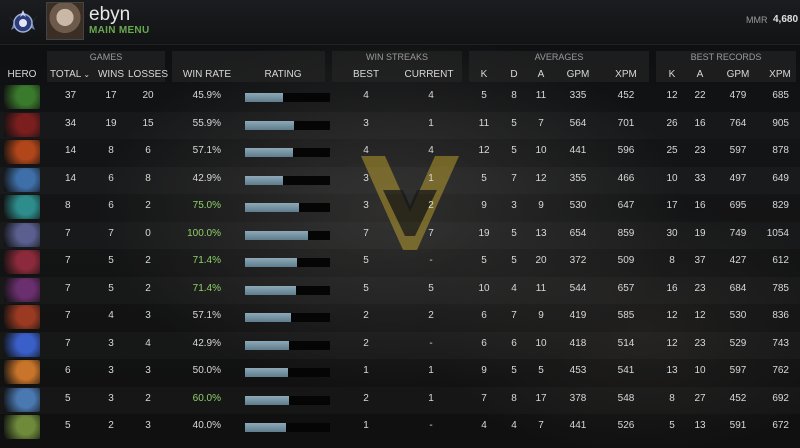  I want to click on col-avg-a: A, so click(541, 74).